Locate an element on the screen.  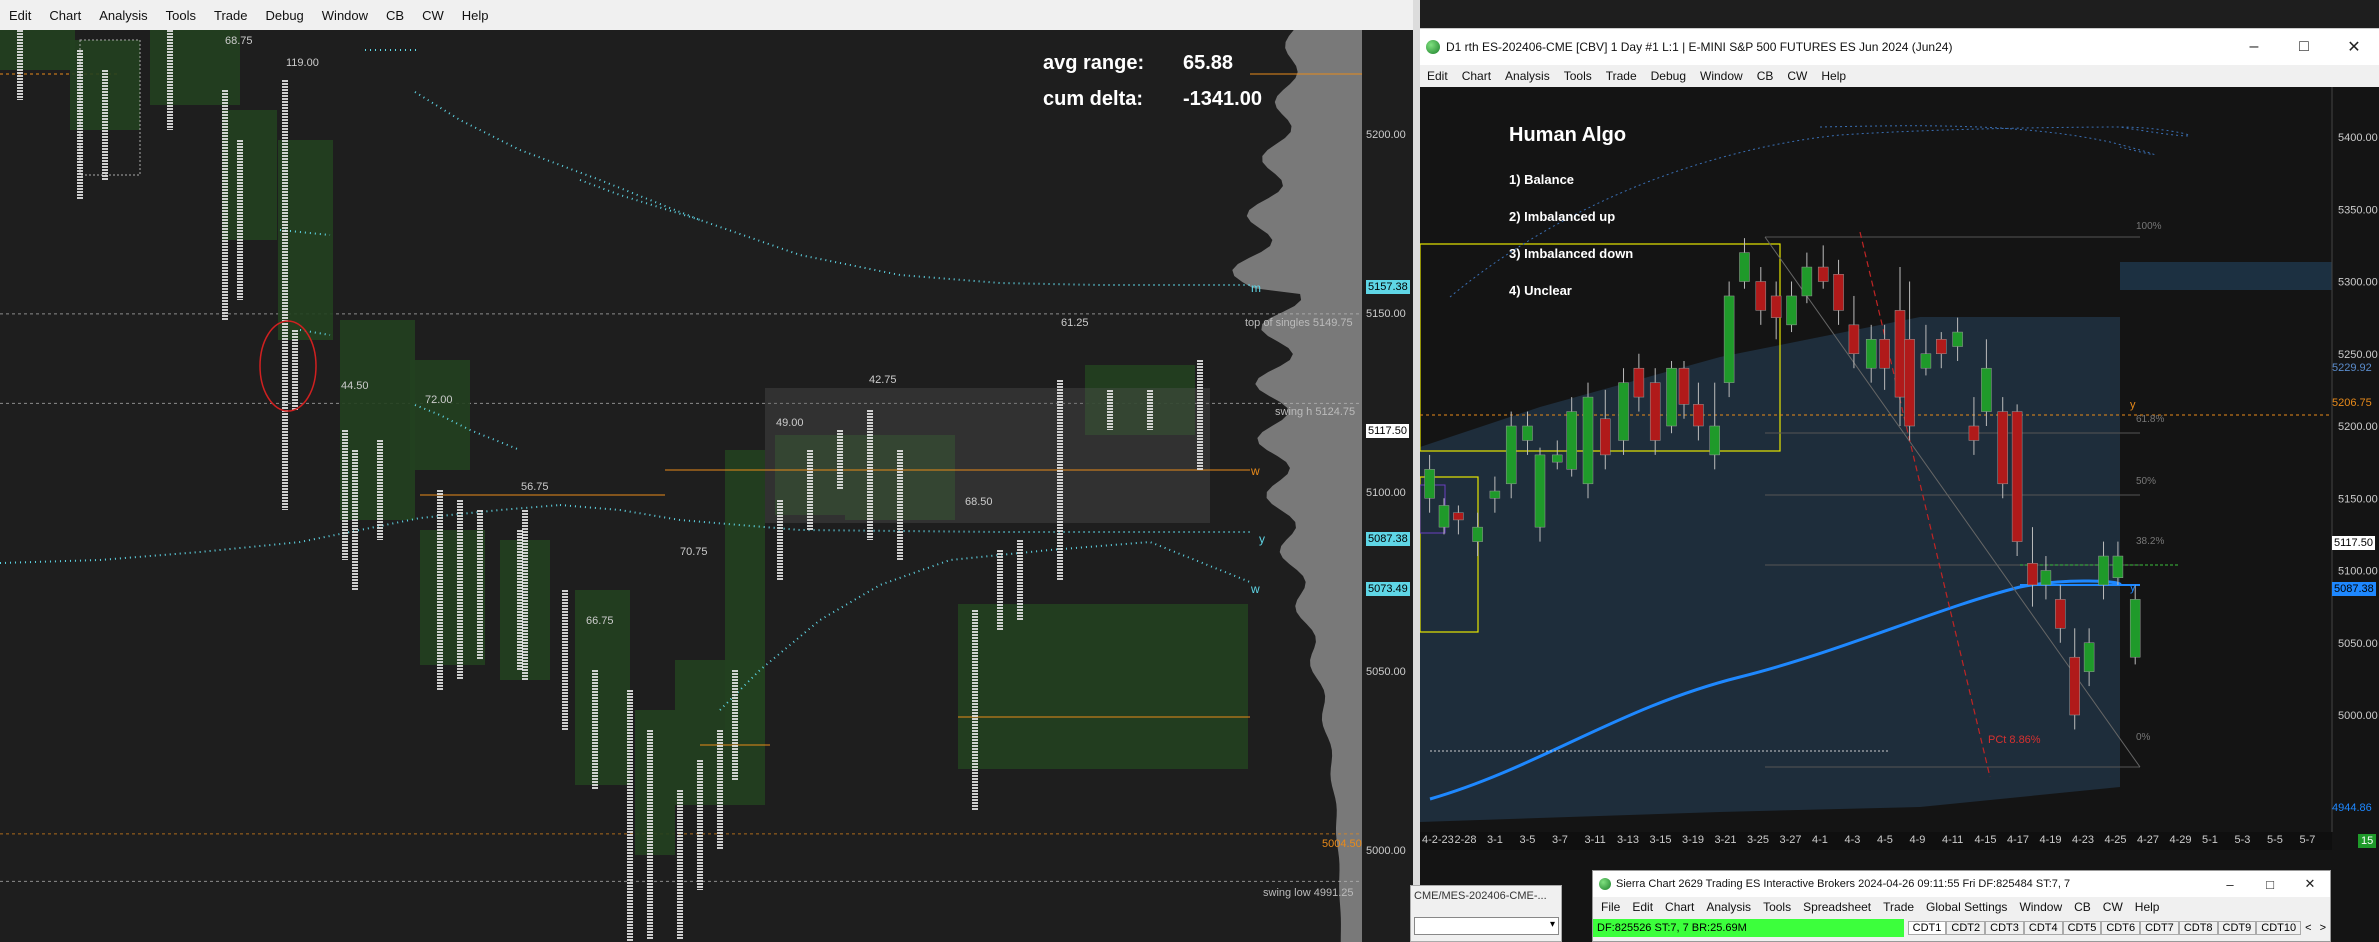
sierra-minimize-button: – is located at coordinates (2230, 884).